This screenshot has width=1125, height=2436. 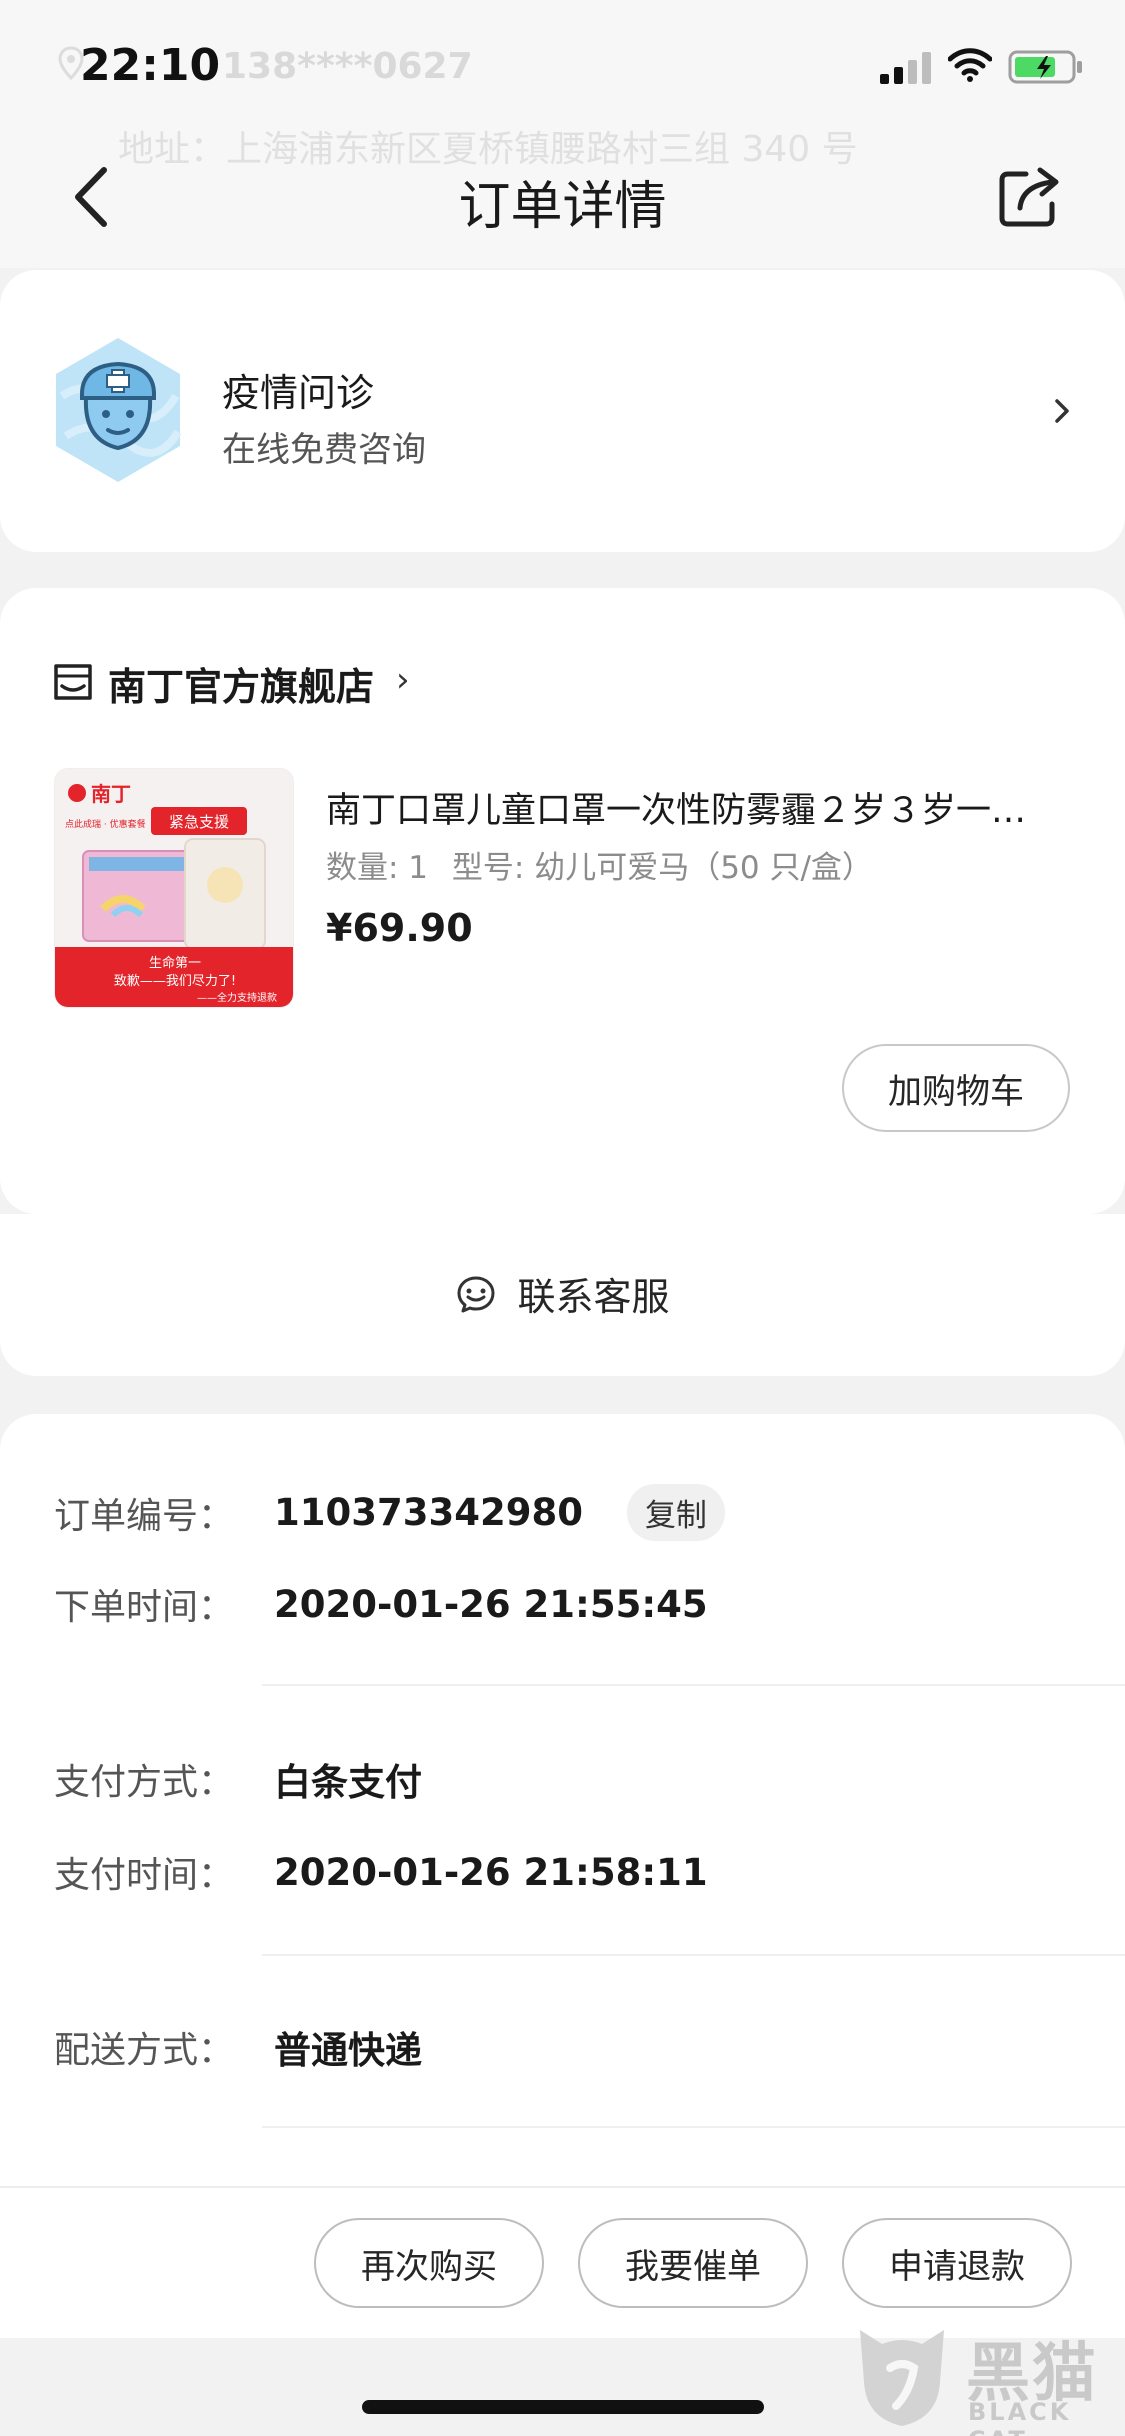 I want to click on black-cat-logo-icon, so click(x=902, y=2378).